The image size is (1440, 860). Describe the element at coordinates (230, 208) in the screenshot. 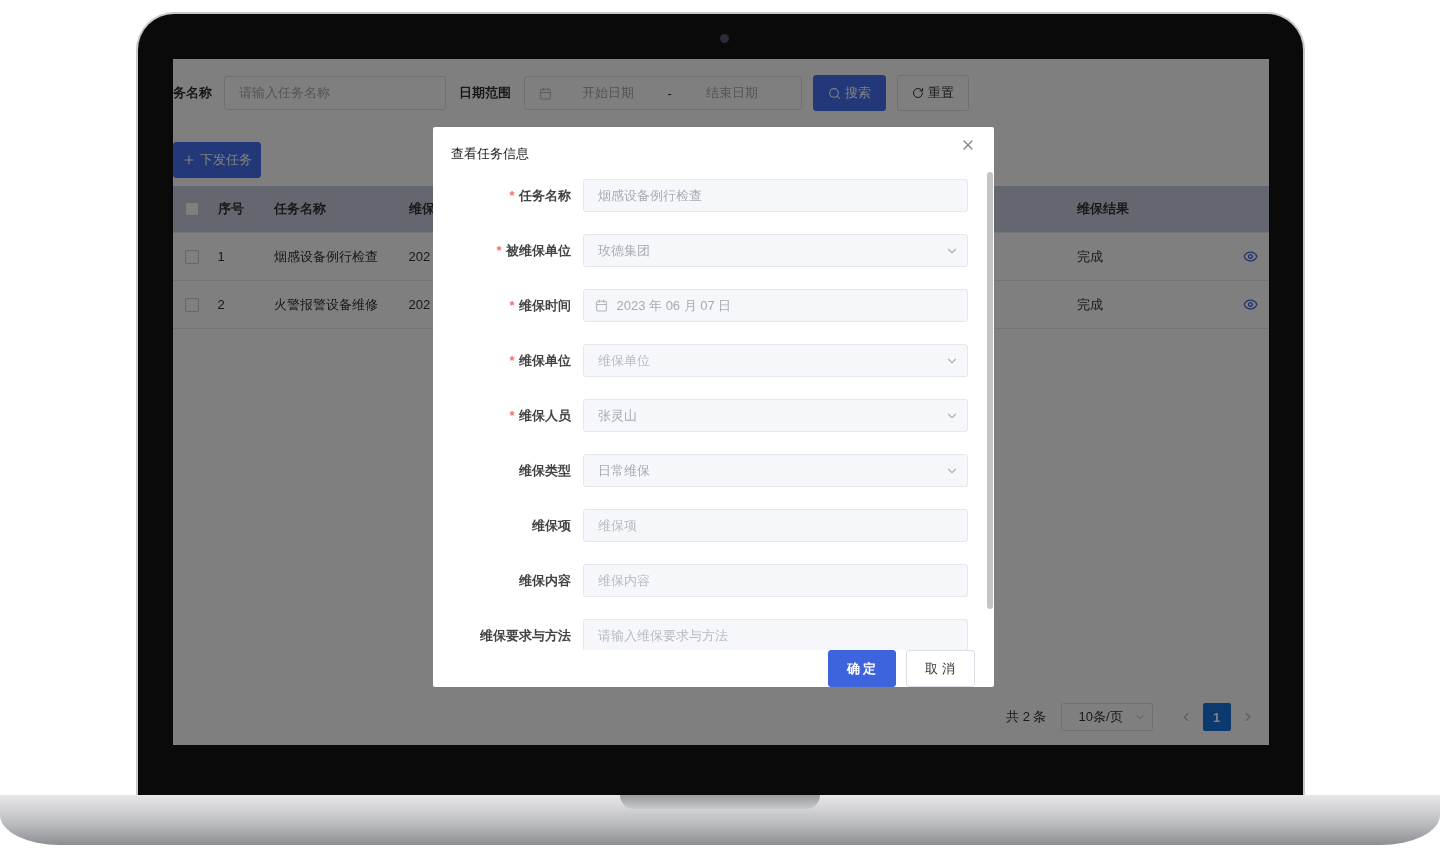

I see `column-header: 序号` at that location.